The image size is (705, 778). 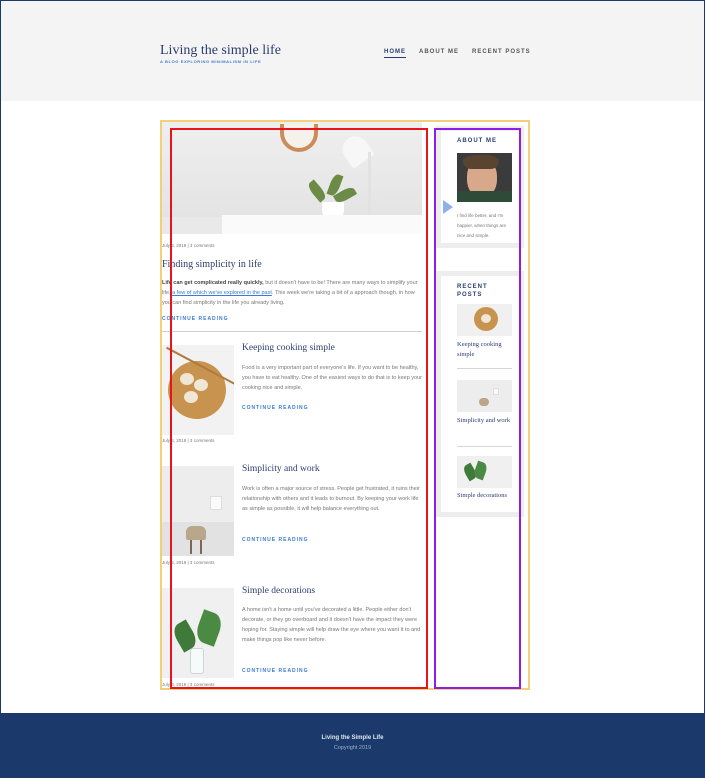 I want to click on footer-copyright: Copyright 2019, so click(x=352, y=748).